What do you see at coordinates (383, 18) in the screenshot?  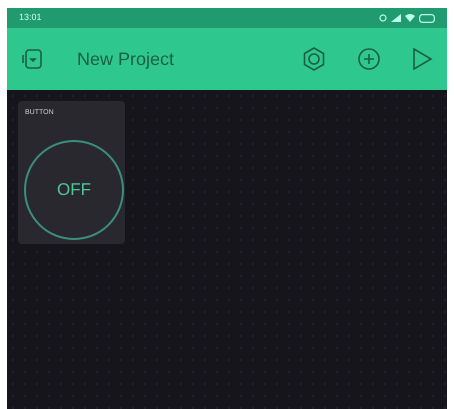 I see `alarm-icon` at bounding box center [383, 18].